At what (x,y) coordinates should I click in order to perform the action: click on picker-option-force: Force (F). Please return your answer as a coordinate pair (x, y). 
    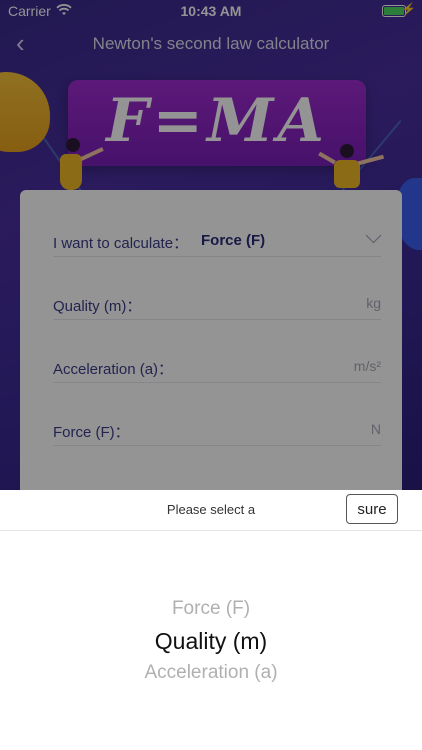
    Looking at the image, I should click on (211, 609).